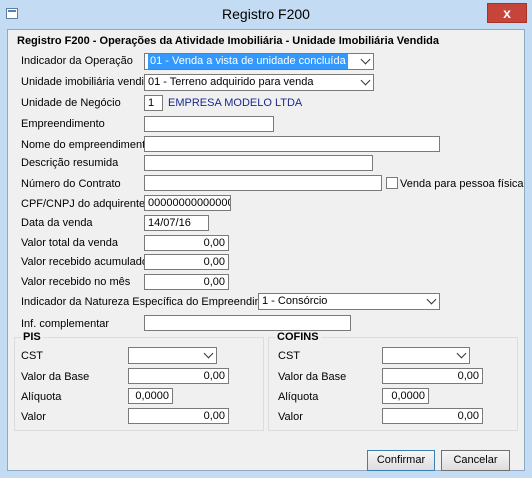  Describe the element at coordinates (432, 376) in the screenshot. I see `cofins-base-input: 0,00` at that location.